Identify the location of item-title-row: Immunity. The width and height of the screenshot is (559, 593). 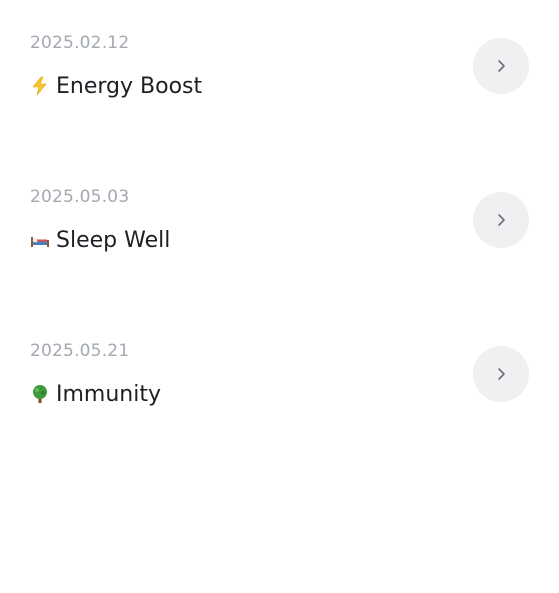
(95, 394).